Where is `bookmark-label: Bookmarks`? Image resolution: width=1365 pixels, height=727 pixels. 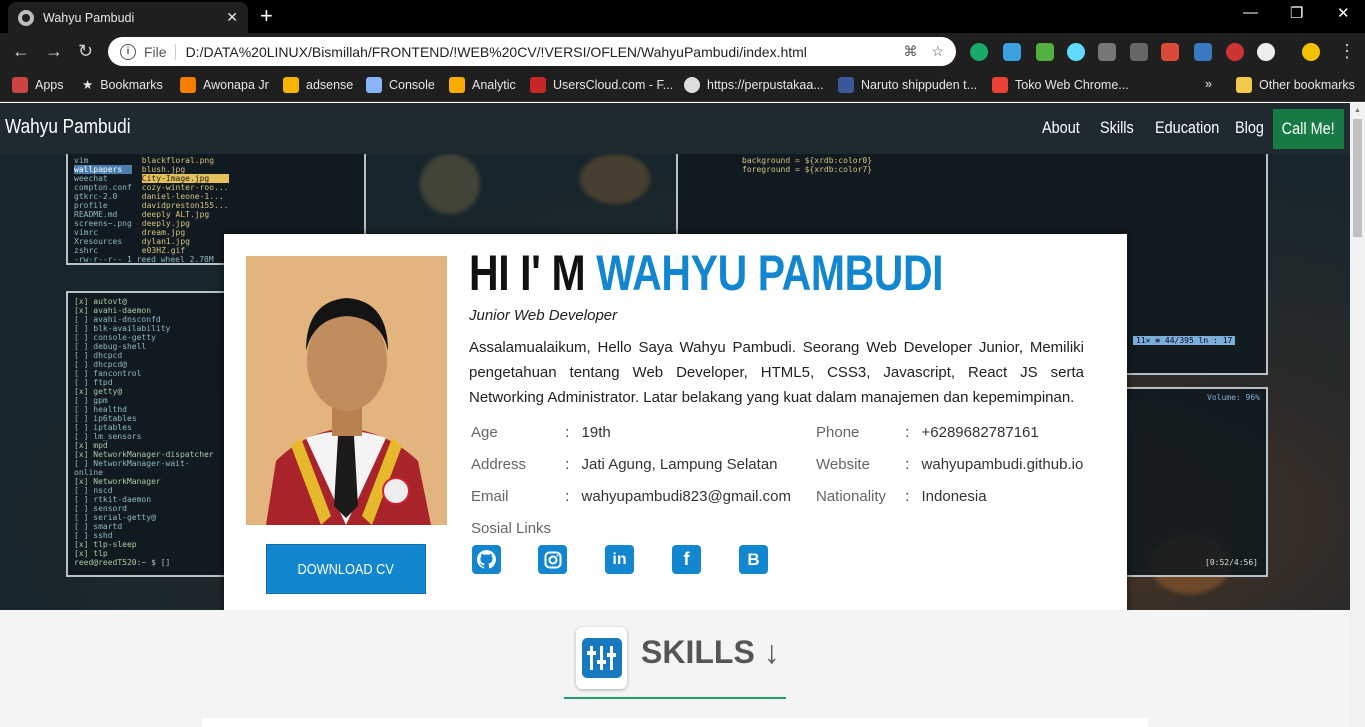 bookmark-label: Bookmarks is located at coordinates (131, 84).